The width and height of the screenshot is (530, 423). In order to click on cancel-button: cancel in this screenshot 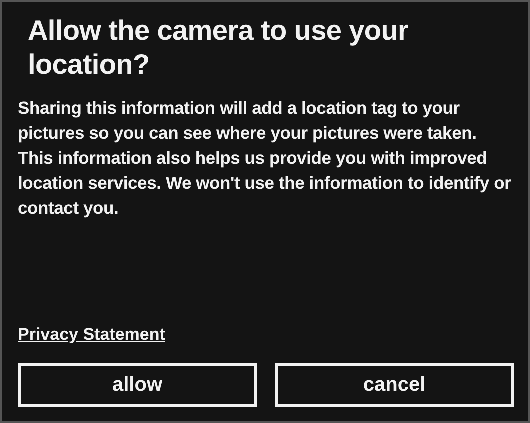, I will do `click(394, 385)`.